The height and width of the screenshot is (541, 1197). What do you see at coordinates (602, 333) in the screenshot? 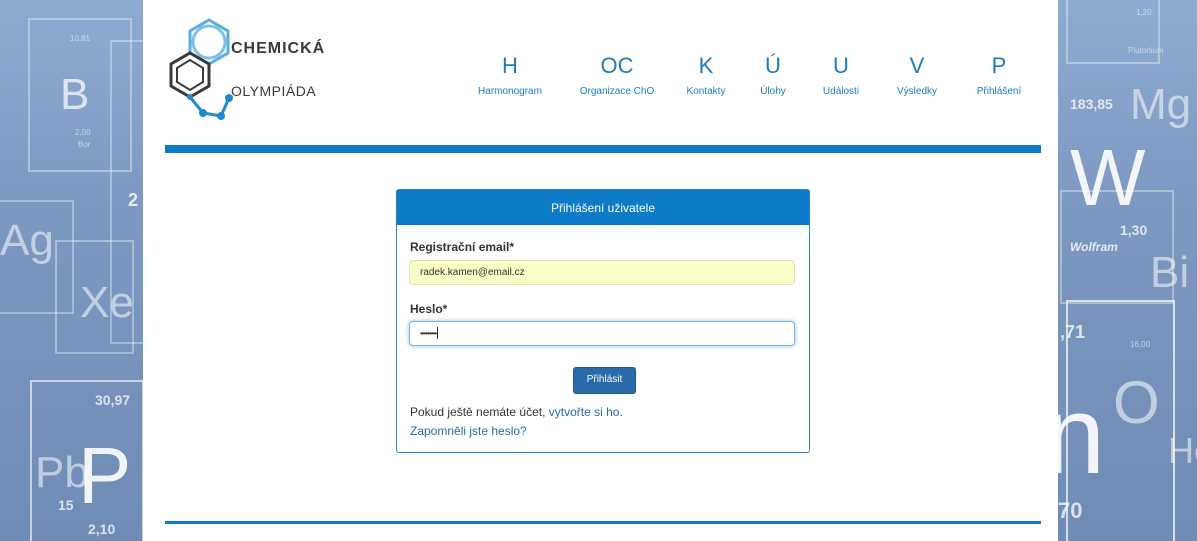
I see `password-field: •••••••••` at bounding box center [602, 333].